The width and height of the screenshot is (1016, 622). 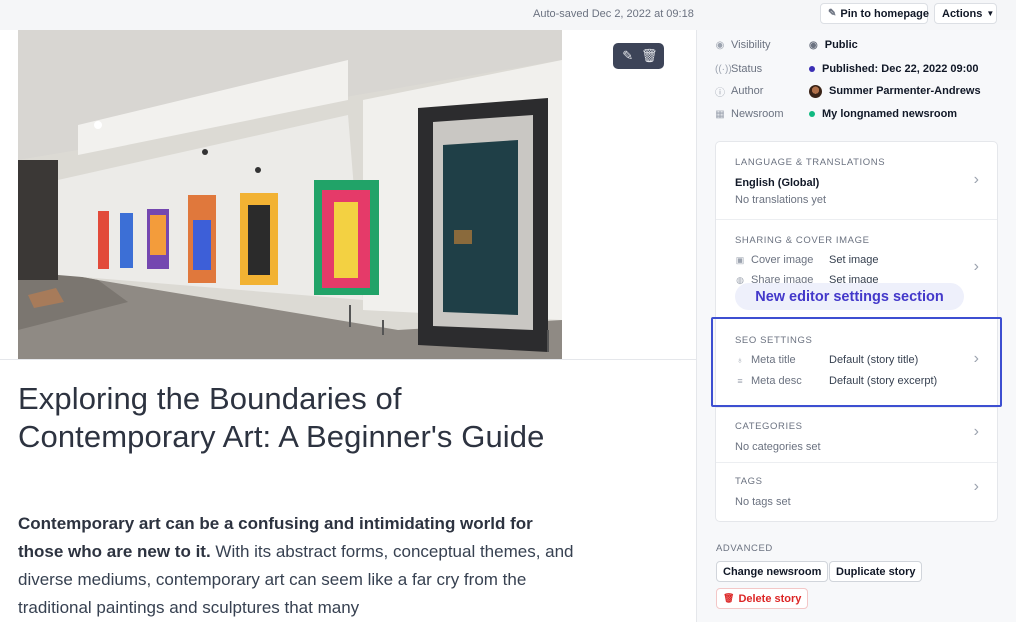 What do you see at coordinates (613, 14) in the screenshot?
I see `autosave-status: Auto-saved Dec 2, 2022 at 09:18` at bounding box center [613, 14].